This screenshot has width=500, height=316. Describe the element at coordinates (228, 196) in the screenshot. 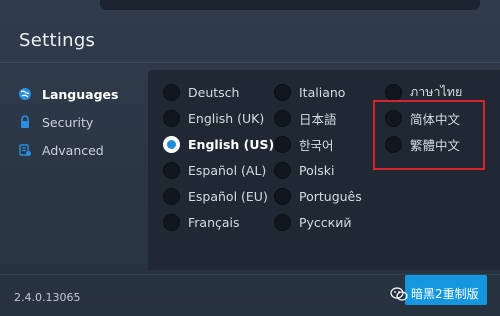

I see `language-label: Español (EU)` at that location.